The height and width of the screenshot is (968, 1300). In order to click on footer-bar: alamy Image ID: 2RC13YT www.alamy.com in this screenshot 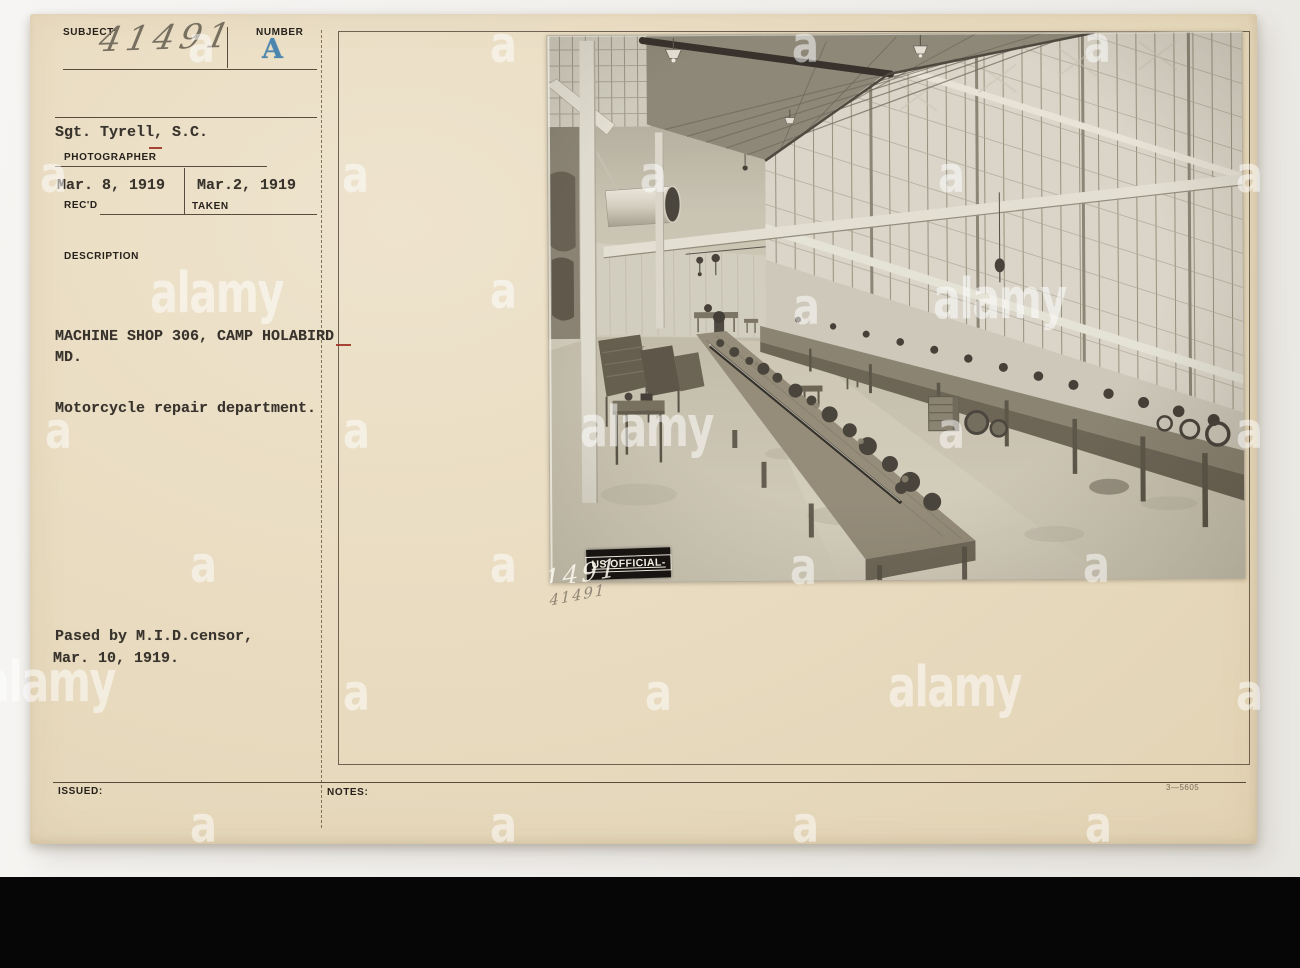, I will do `click(650, 922)`.